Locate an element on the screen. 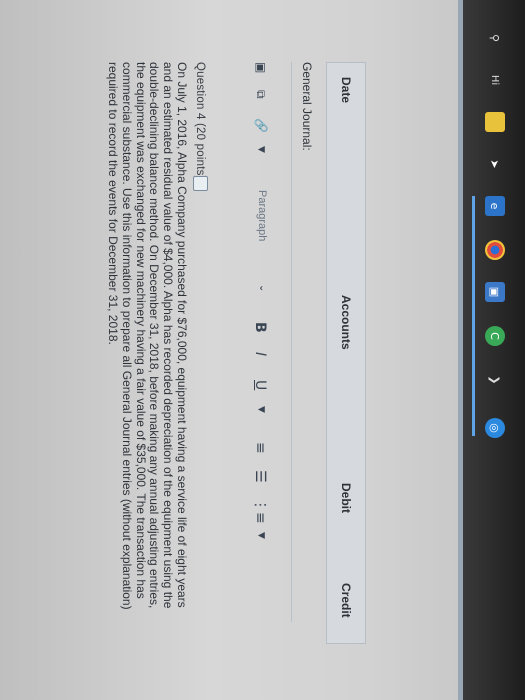  ie-icon: e is located at coordinates (495, 206).